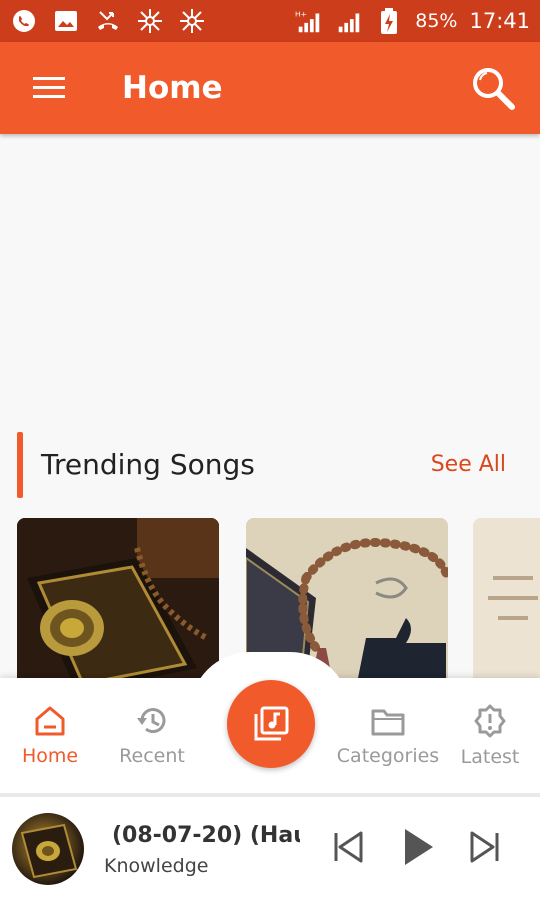 The width and height of the screenshot is (540, 900). I want to click on nav-item-home: Home, so click(50, 735).